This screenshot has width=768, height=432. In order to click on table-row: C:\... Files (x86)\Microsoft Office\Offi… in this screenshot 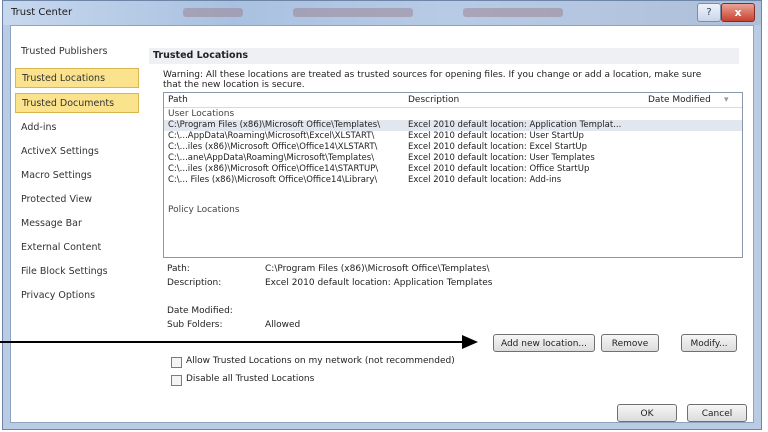, I will do `click(453, 180)`.